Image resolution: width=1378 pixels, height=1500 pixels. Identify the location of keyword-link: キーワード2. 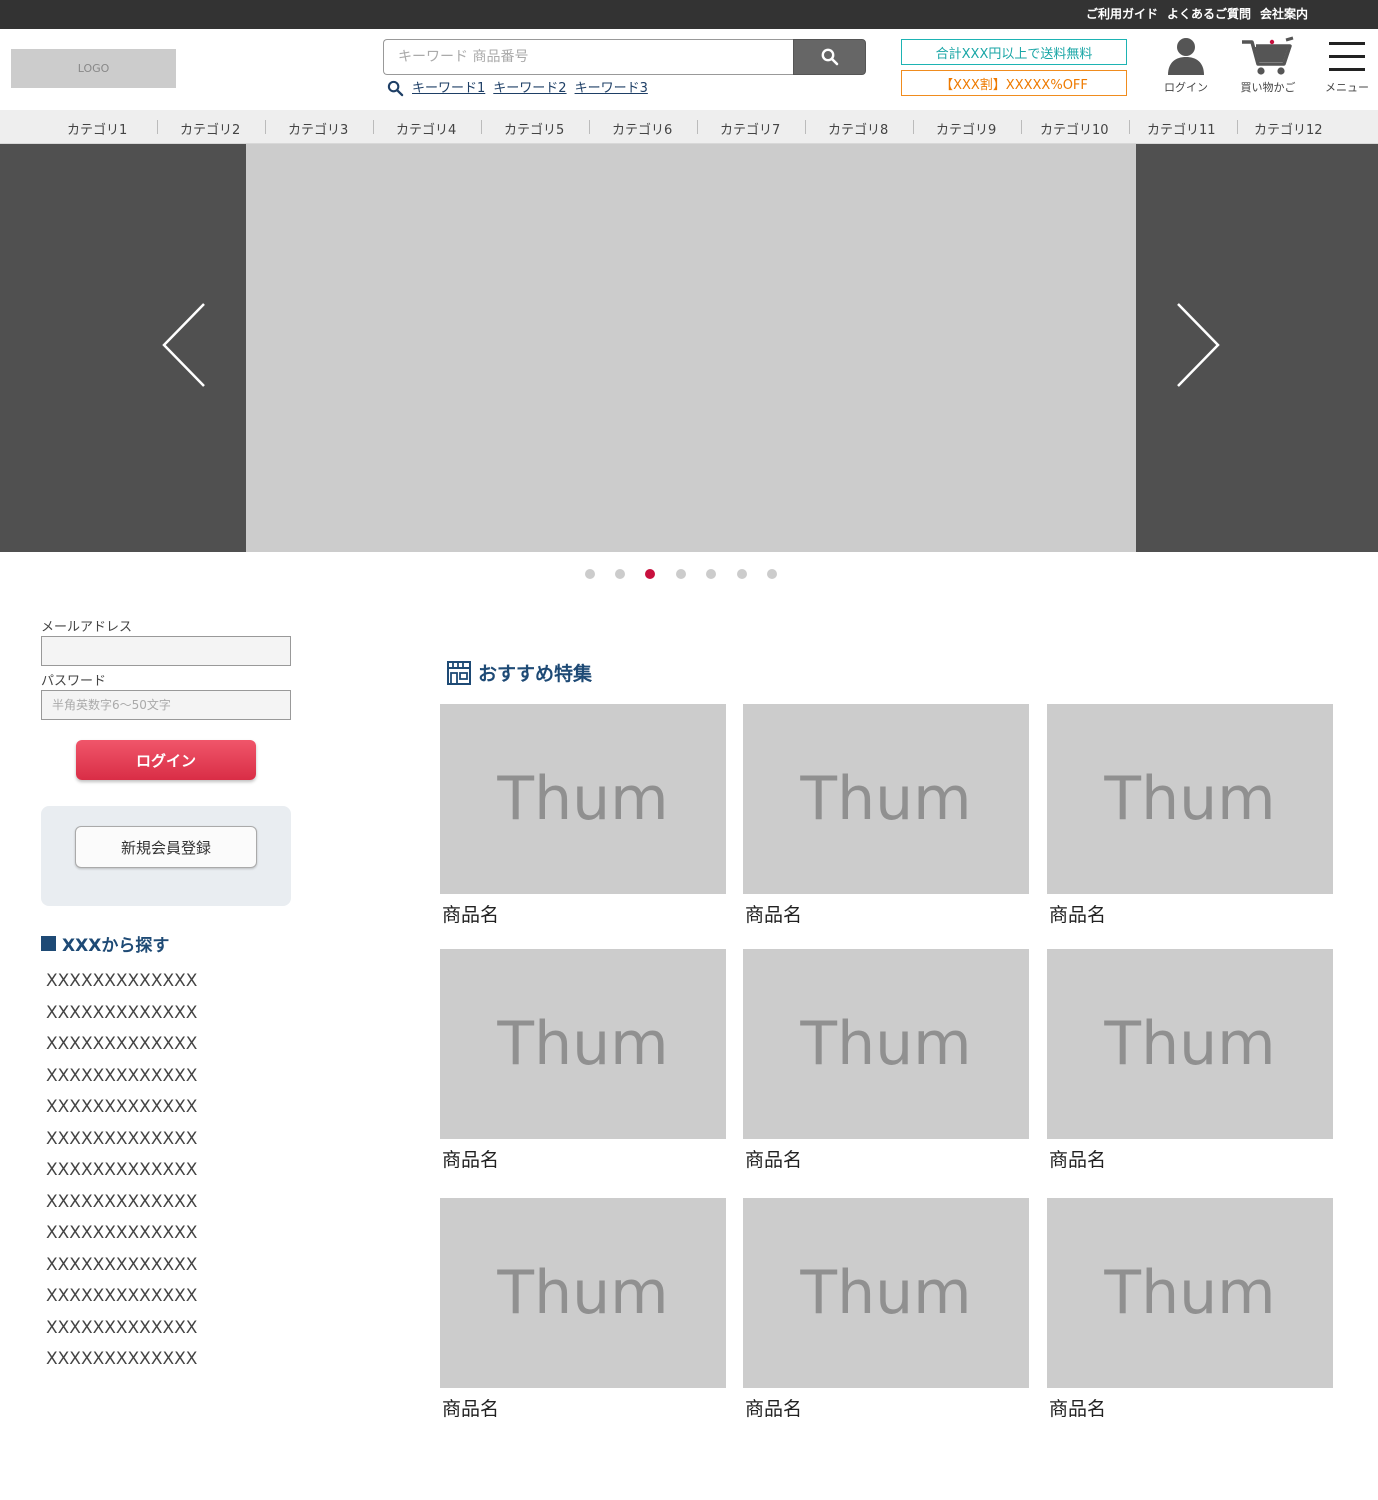
(529, 89).